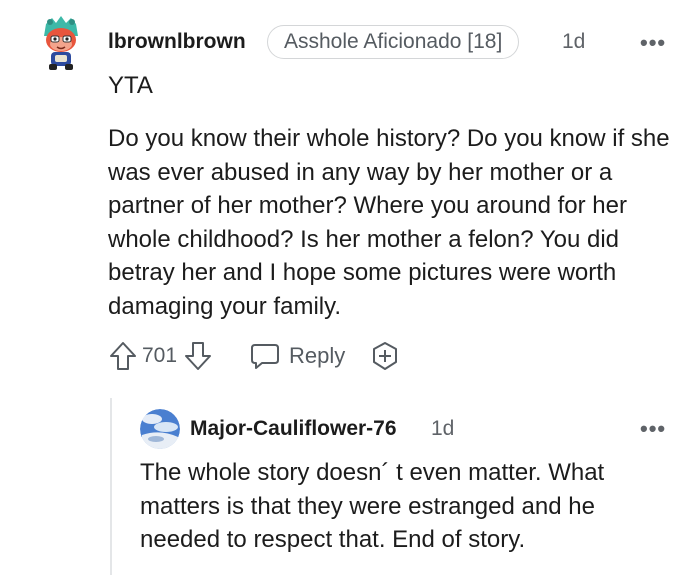 The image size is (700, 575). Describe the element at coordinates (160, 429) in the screenshot. I see `reply-avatar` at that location.